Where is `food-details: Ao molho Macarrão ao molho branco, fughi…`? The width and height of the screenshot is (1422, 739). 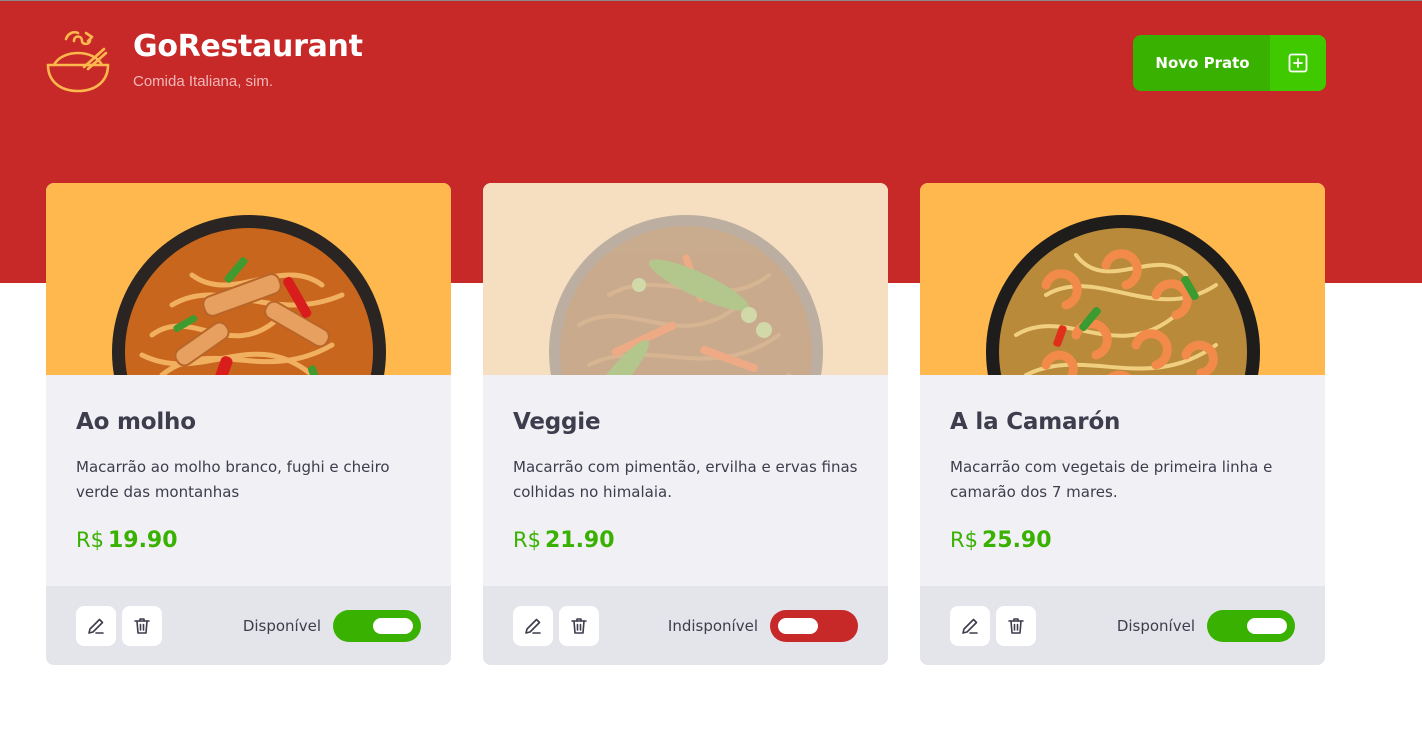
food-details: Ao molho Macarrão ao molho branco, fughi… is located at coordinates (248, 480).